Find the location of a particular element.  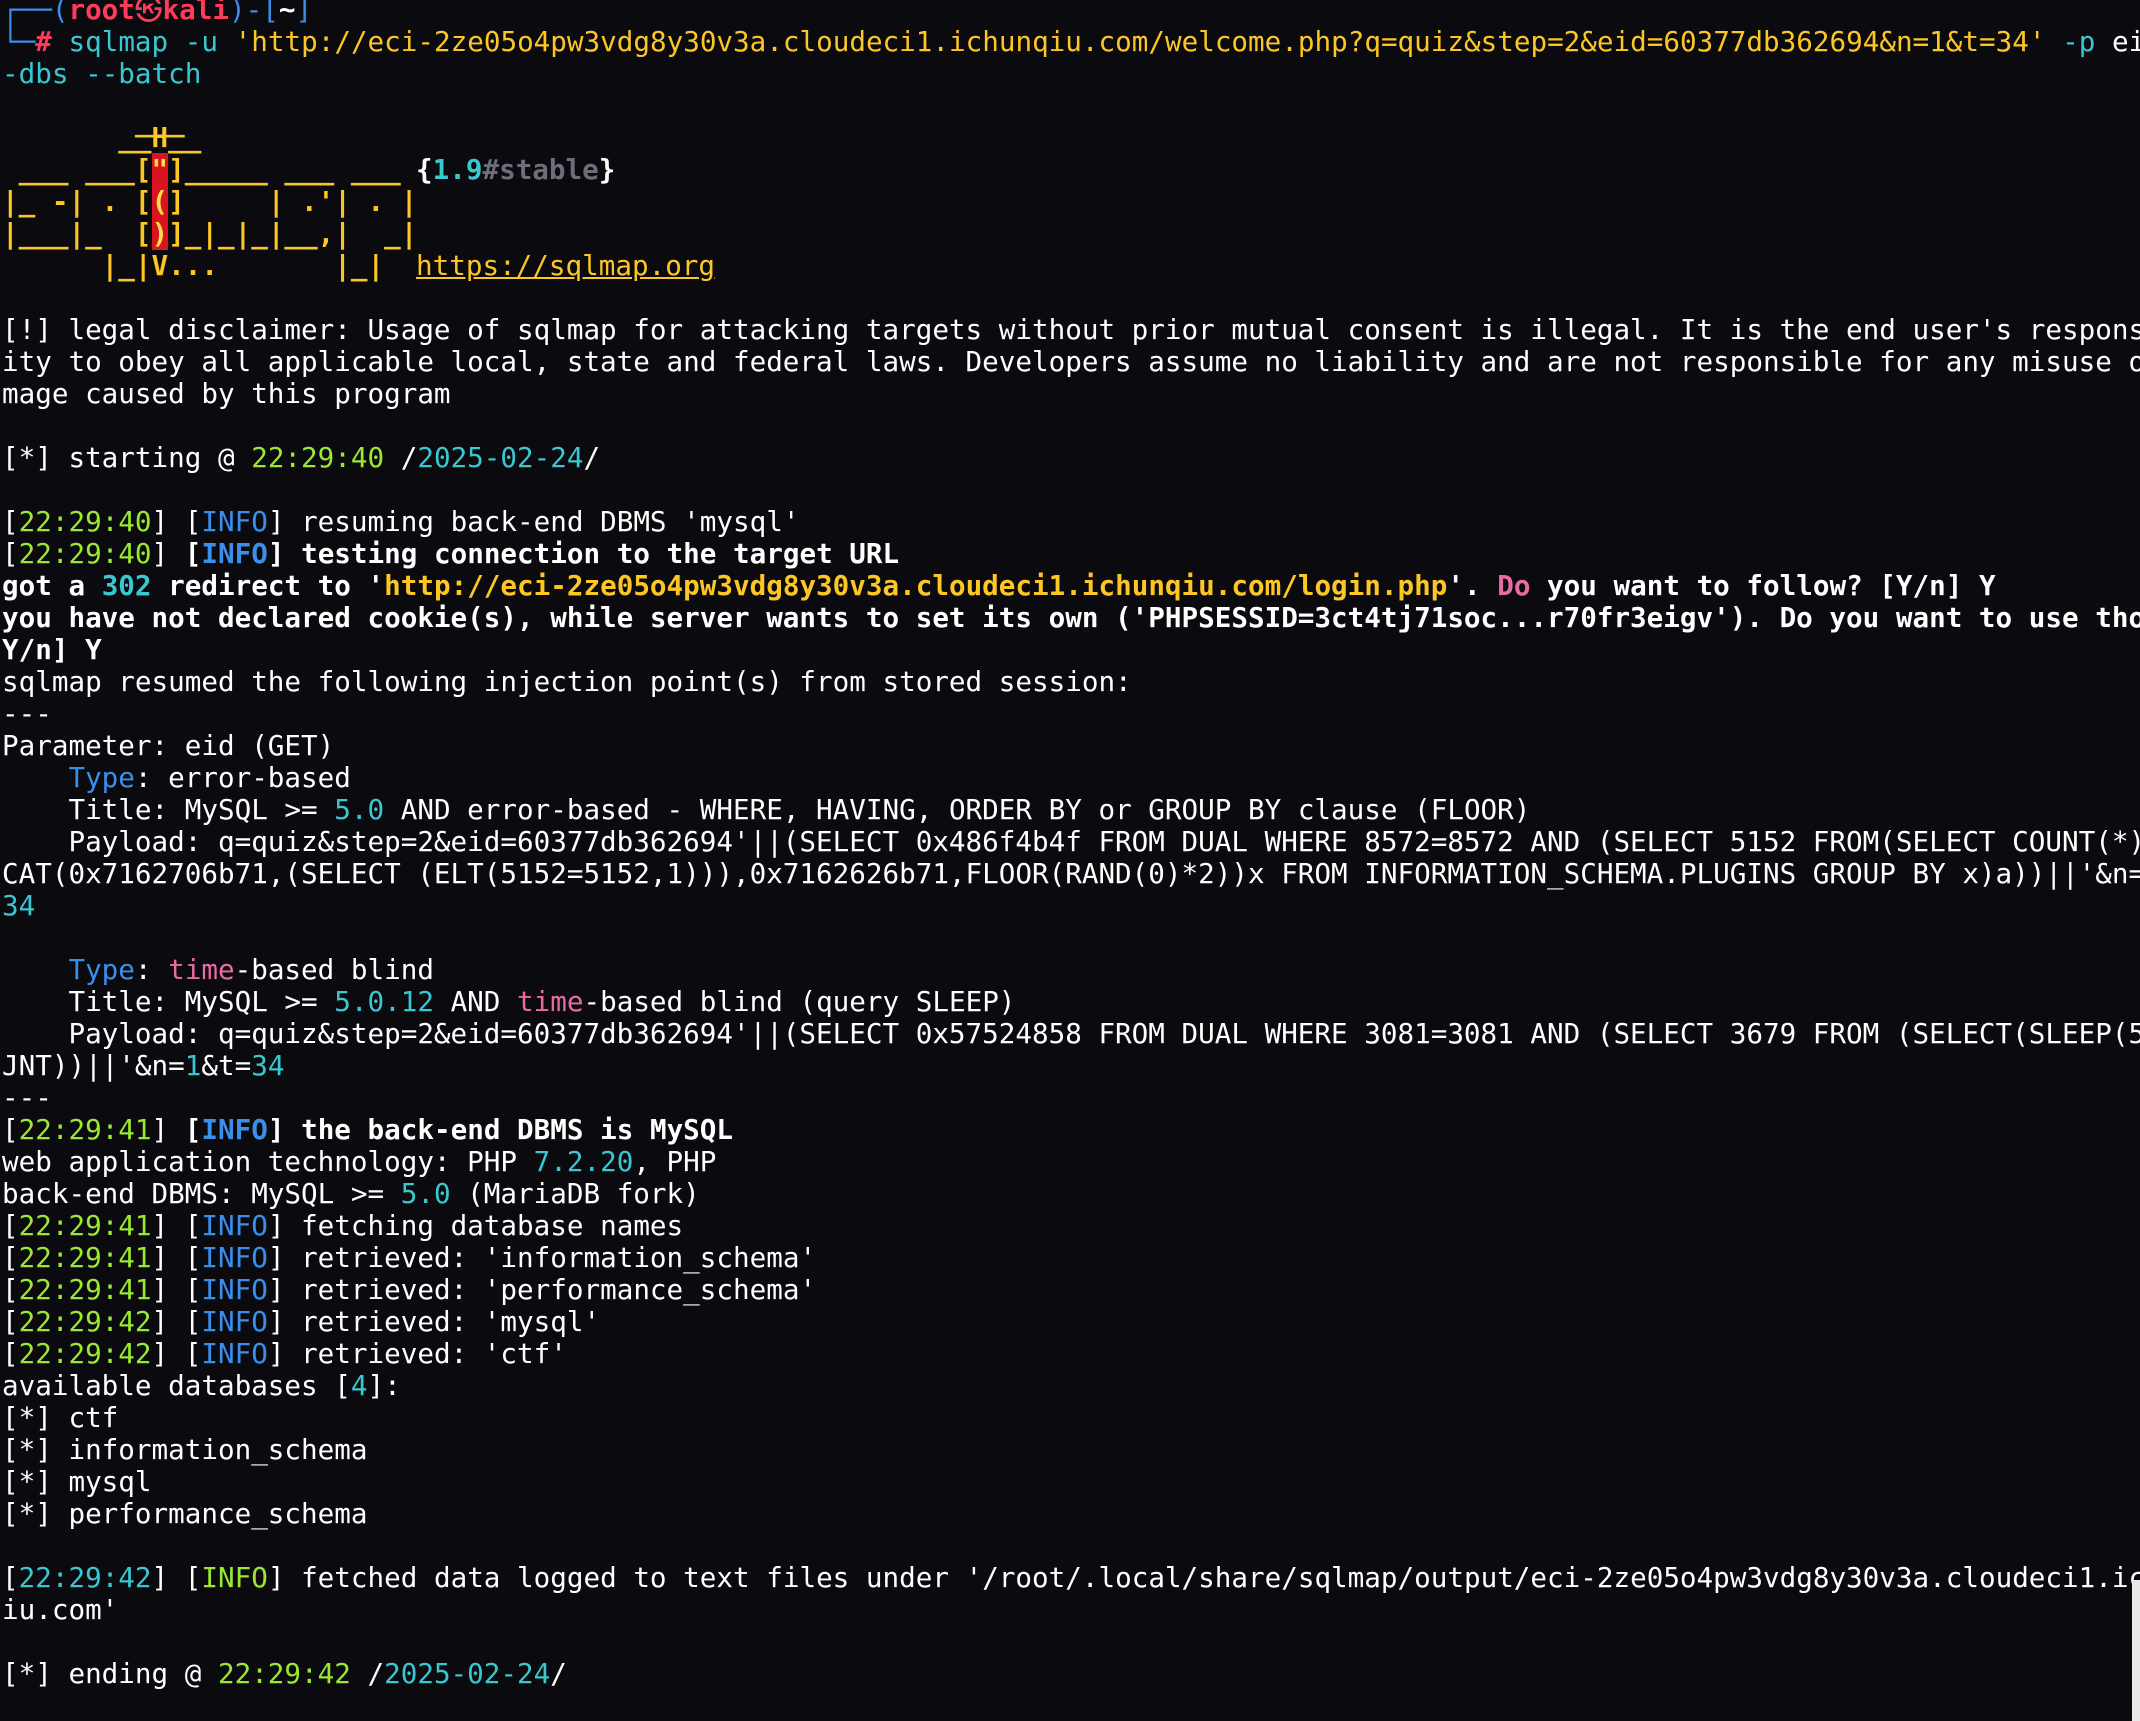

command-param: eid is located at coordinates (2125, 41).